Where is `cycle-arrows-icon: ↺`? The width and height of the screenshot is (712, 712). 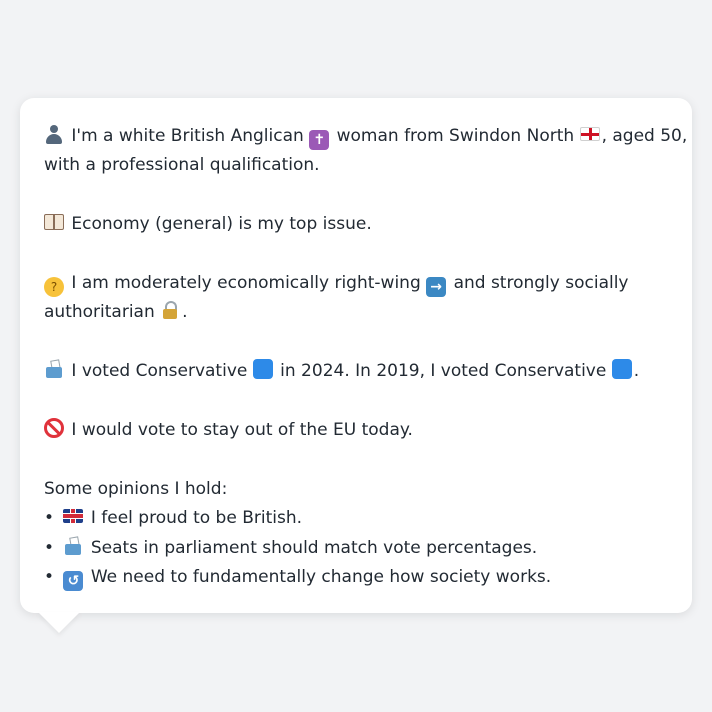 cycle-arrows-icon: ↺ is located at coordinates (73, 581).